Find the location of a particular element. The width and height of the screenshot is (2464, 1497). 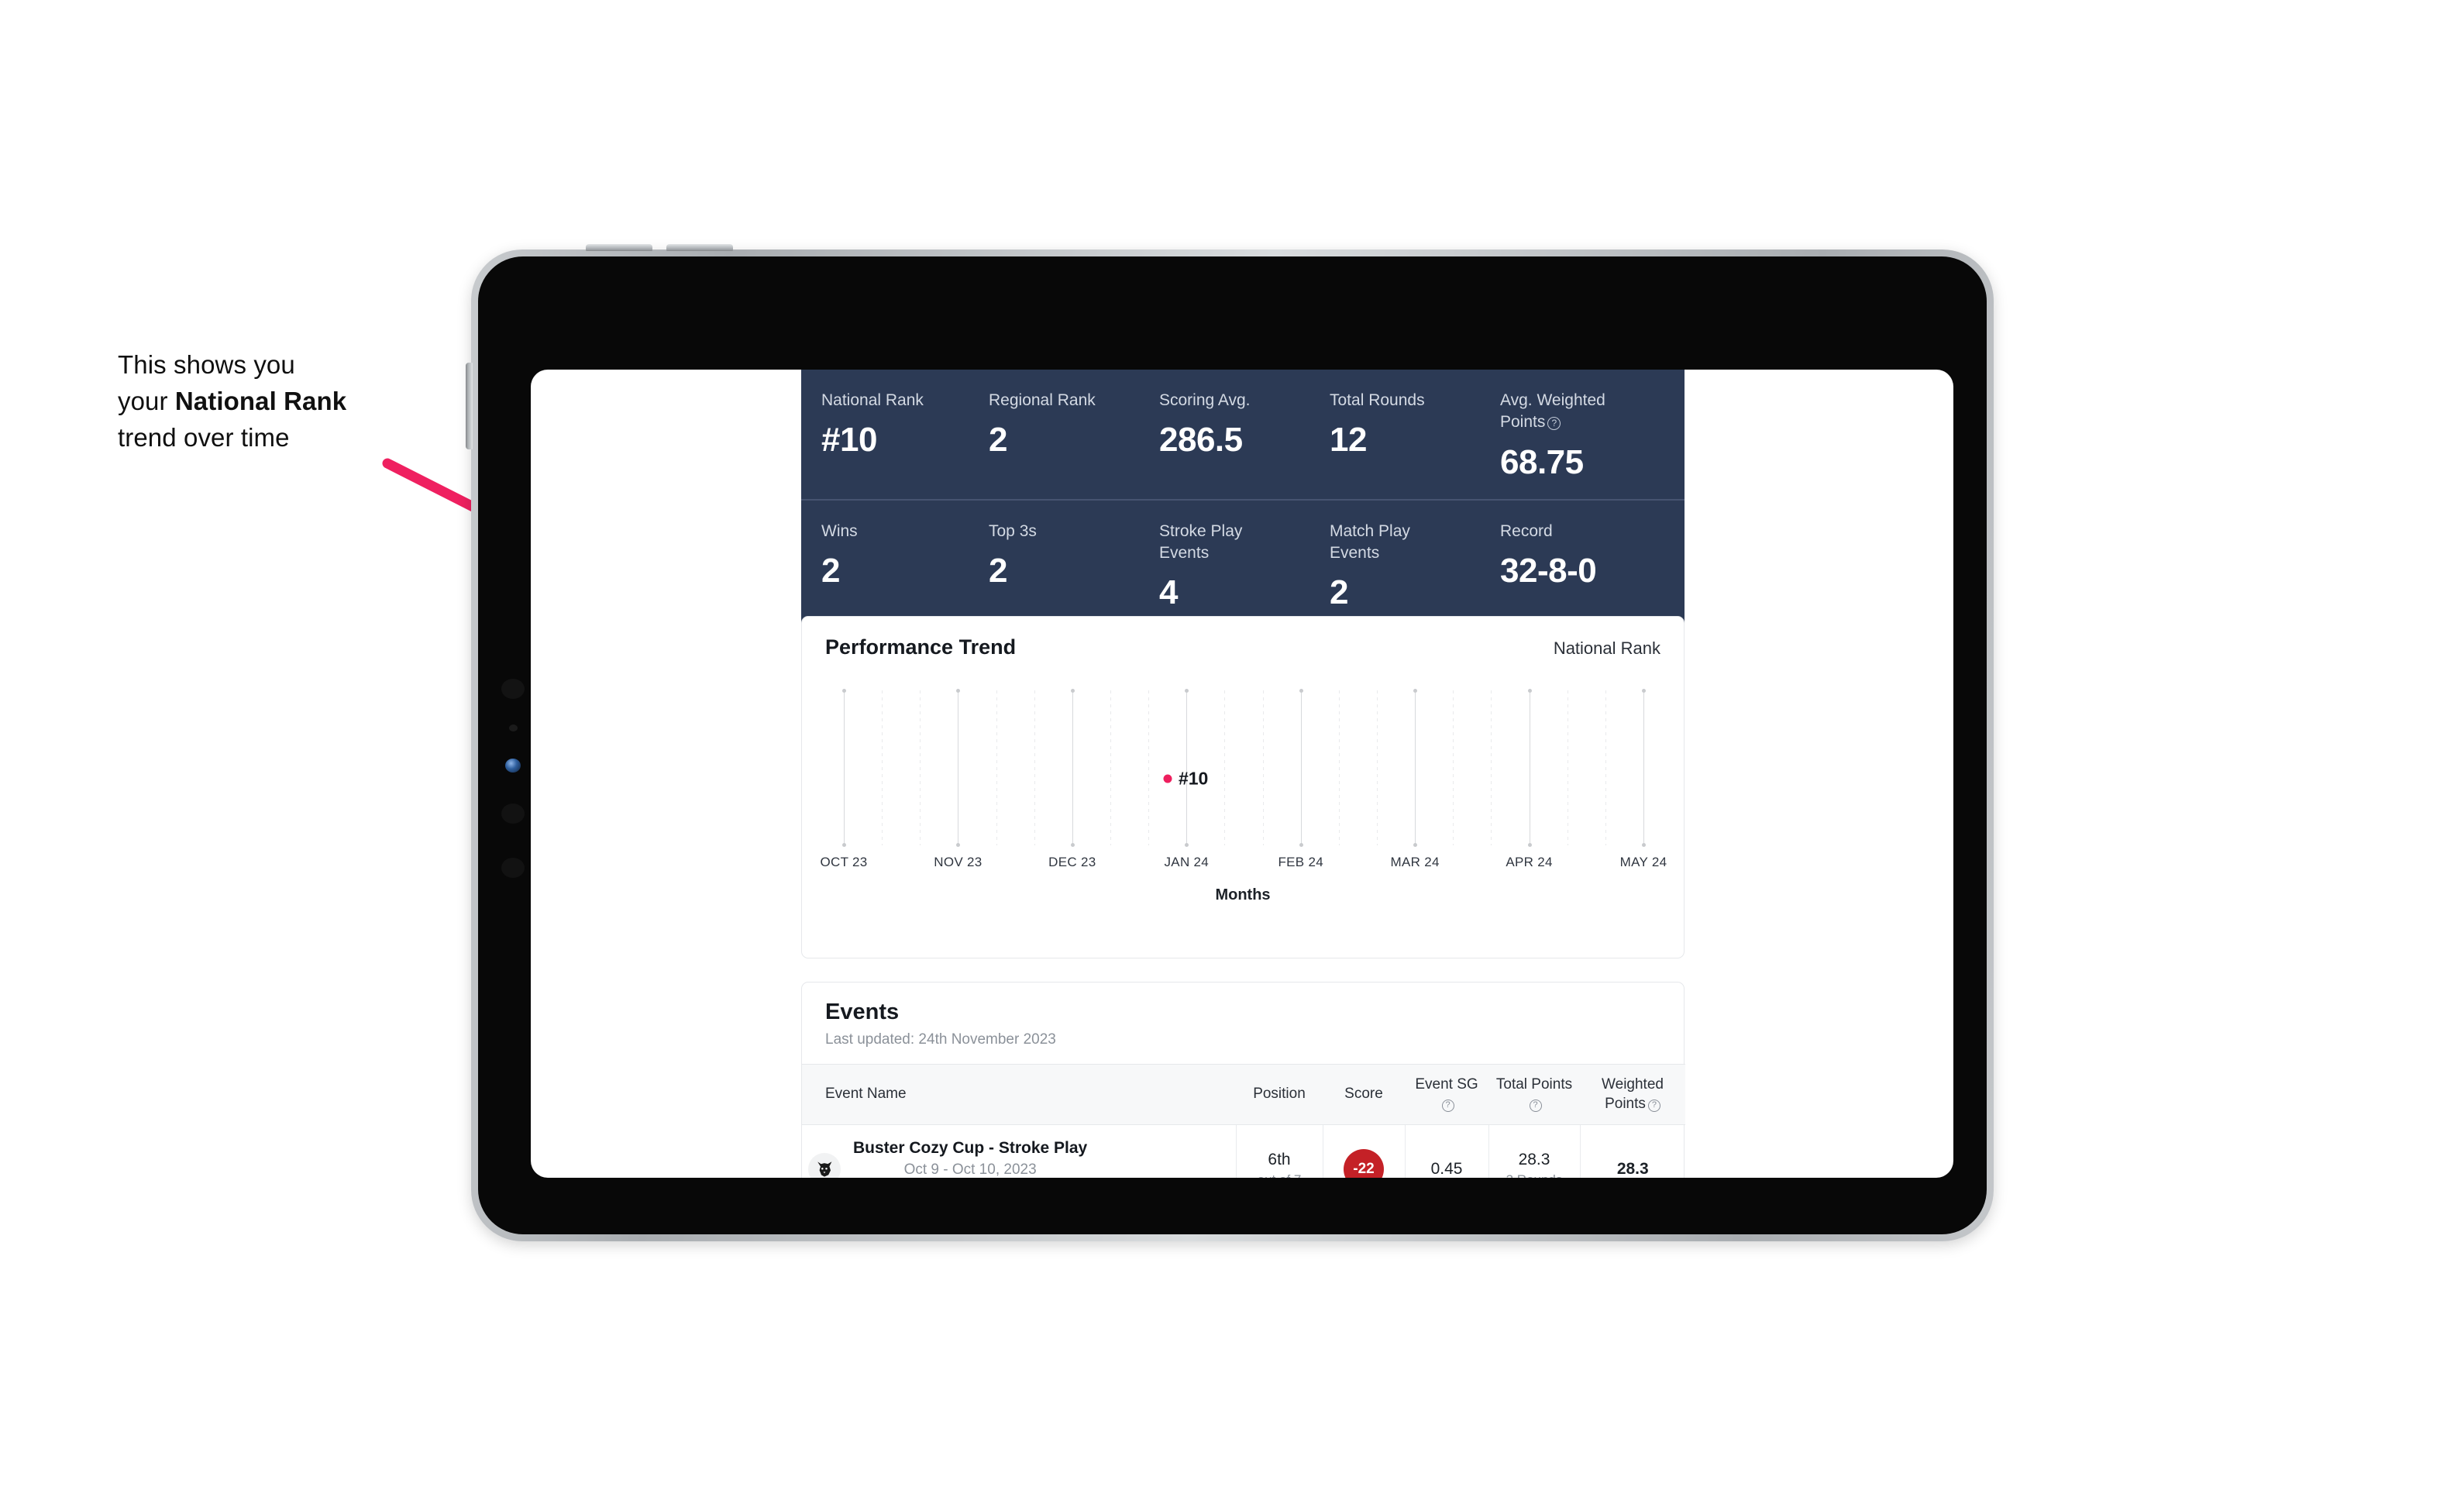

events-last-updated: Last updated: 24th November 2023 is located at coordinates (941, 1039).